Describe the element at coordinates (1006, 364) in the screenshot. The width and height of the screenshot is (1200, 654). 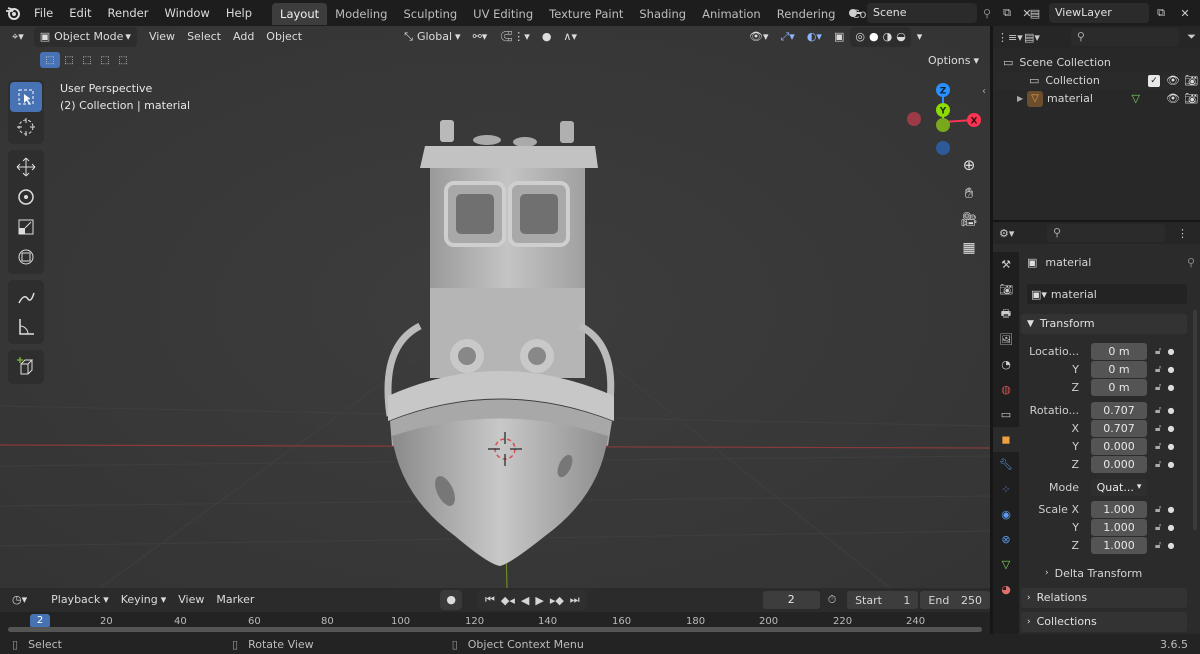
I see `scene-tab-icon: ◔` at that location.